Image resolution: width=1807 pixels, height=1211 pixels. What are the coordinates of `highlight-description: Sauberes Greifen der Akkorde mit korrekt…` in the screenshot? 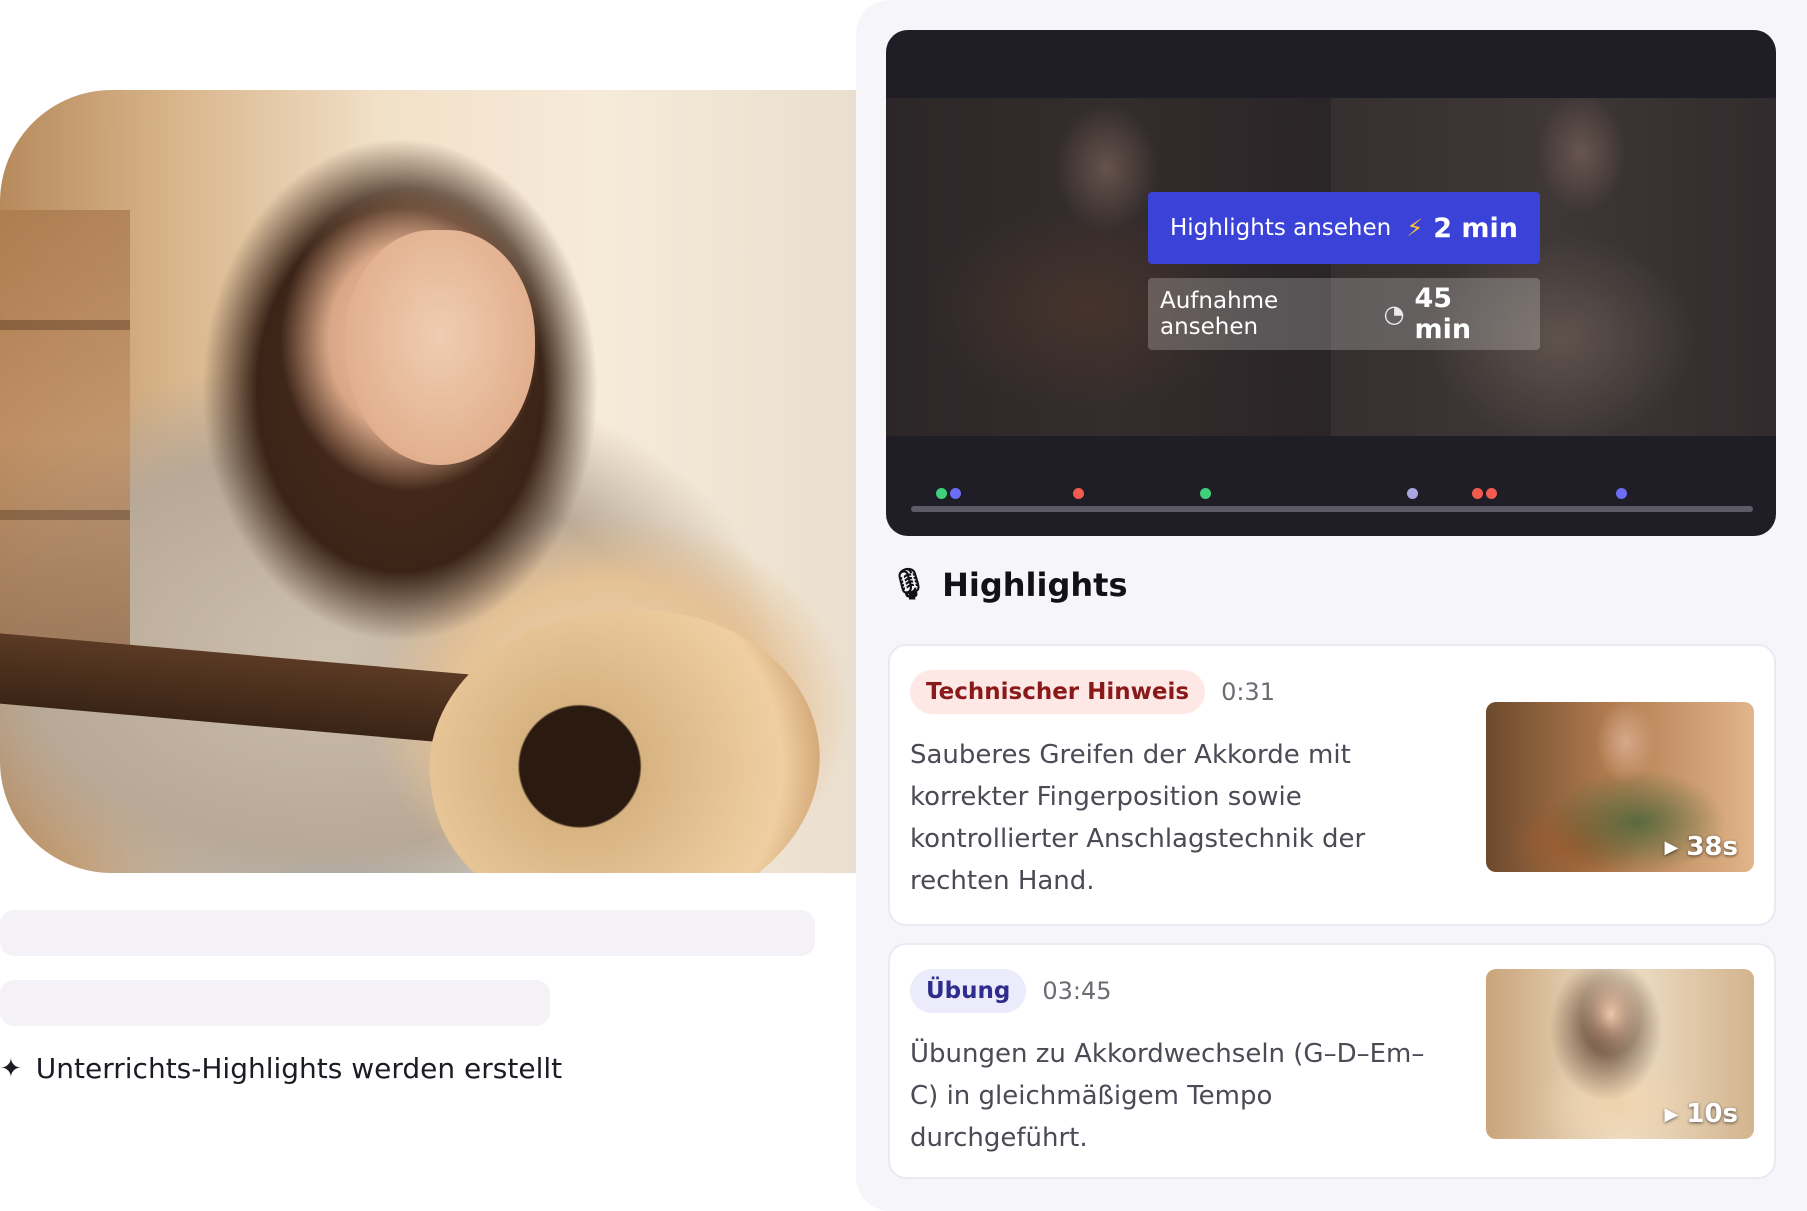 It's located at (1138, 818).